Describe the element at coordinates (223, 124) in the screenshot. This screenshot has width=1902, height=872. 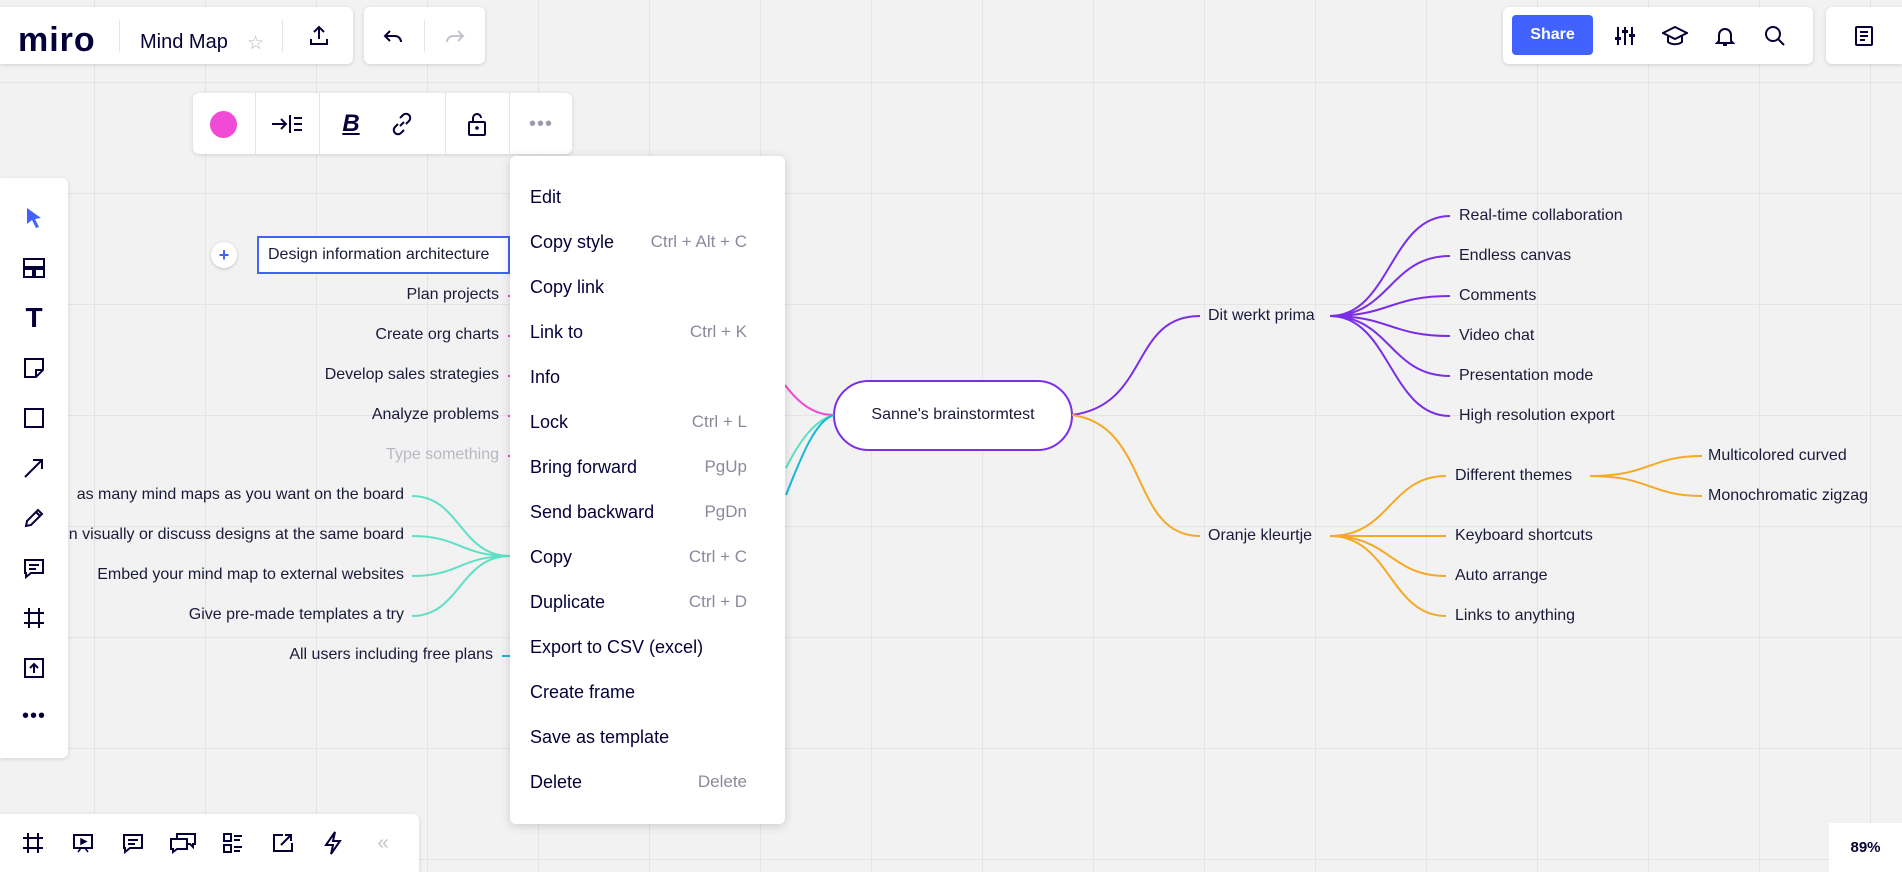
I see `color-dot-icon` at that location.